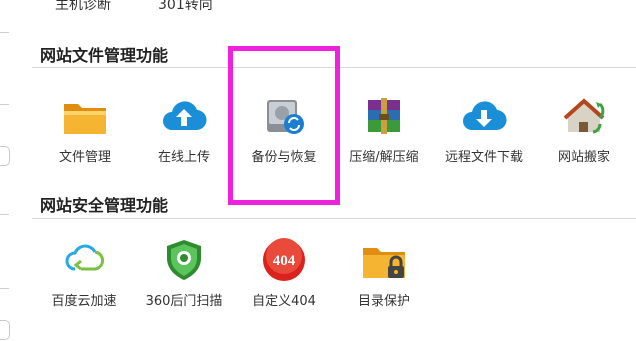  What do you see at coordinates (184, 301) in the screenshot?
I see `tool-label: 360后门扫描` at bounding box center [184, 301].